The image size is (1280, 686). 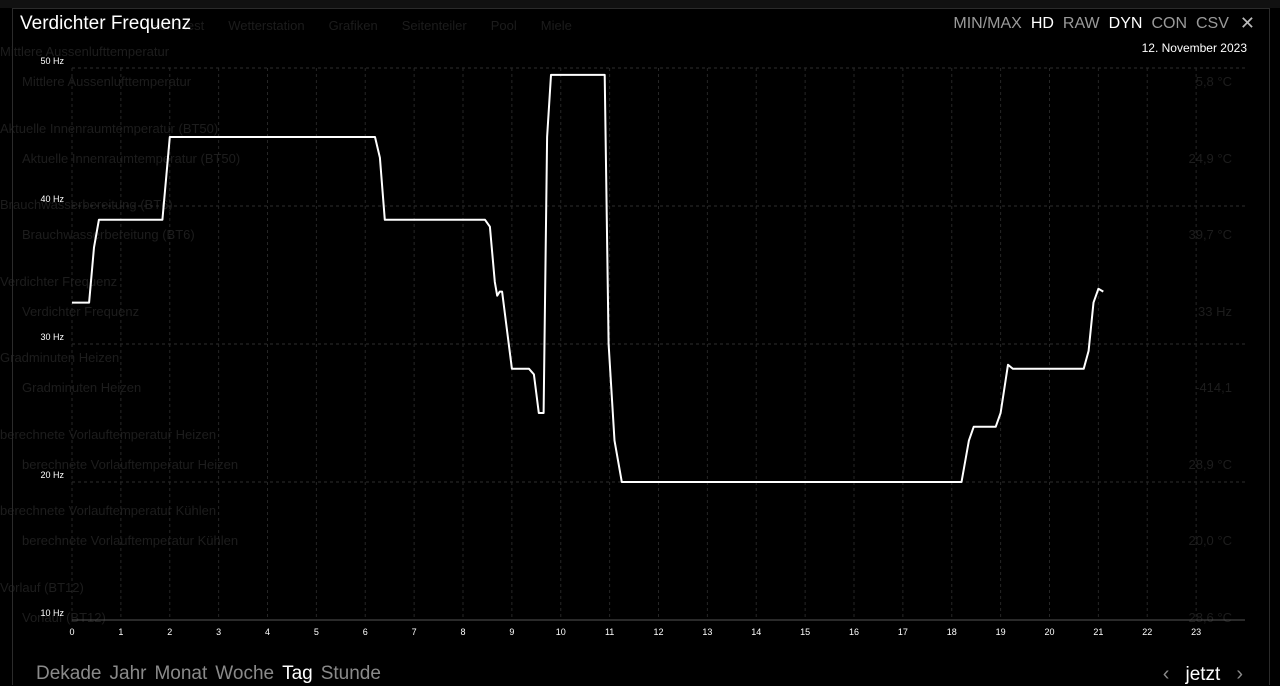 I want to click on x-tick-label: 11, so click(x=609, y=632).